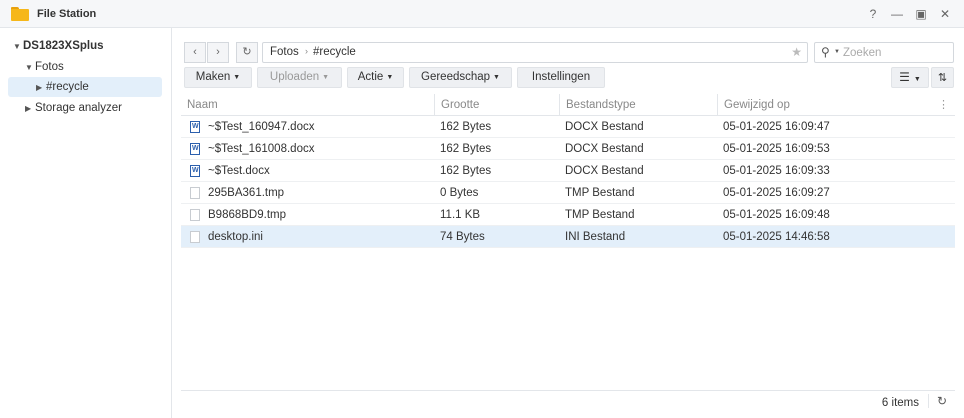  I want to click on sidebar-item-label: Storage analyzer, so click(78, 108).